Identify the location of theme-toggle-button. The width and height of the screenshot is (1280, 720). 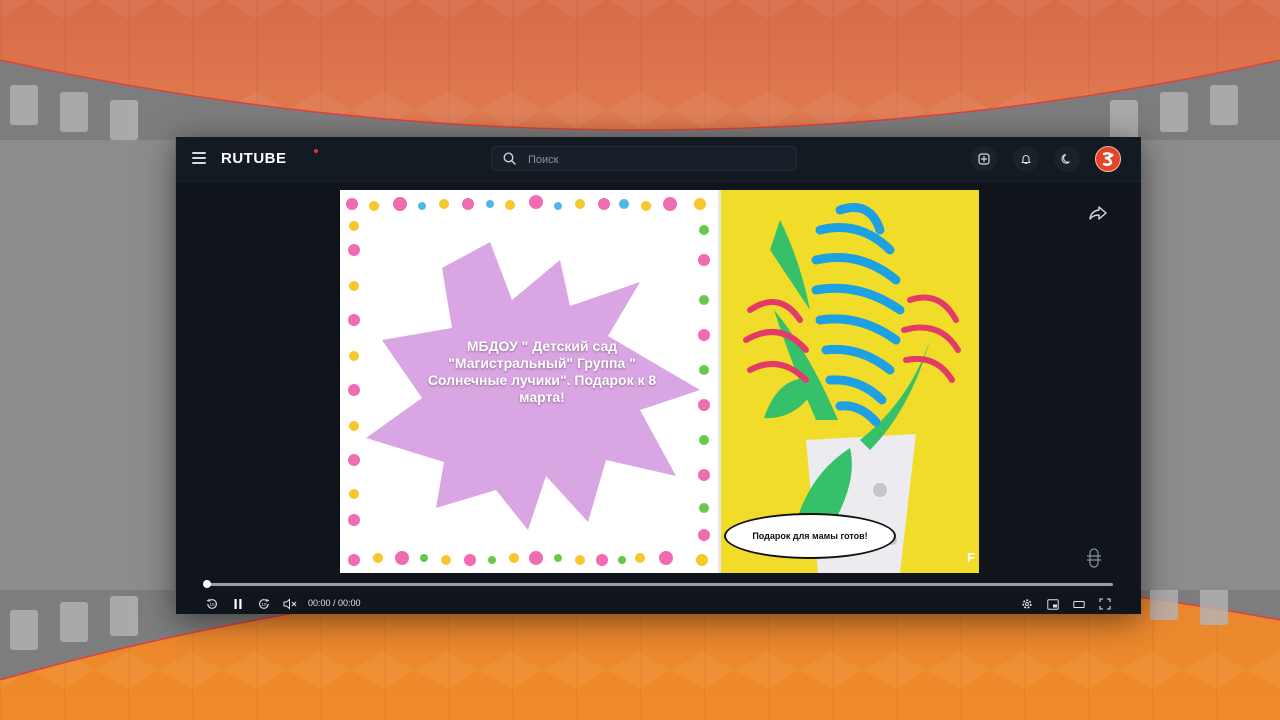
(1067, 159).